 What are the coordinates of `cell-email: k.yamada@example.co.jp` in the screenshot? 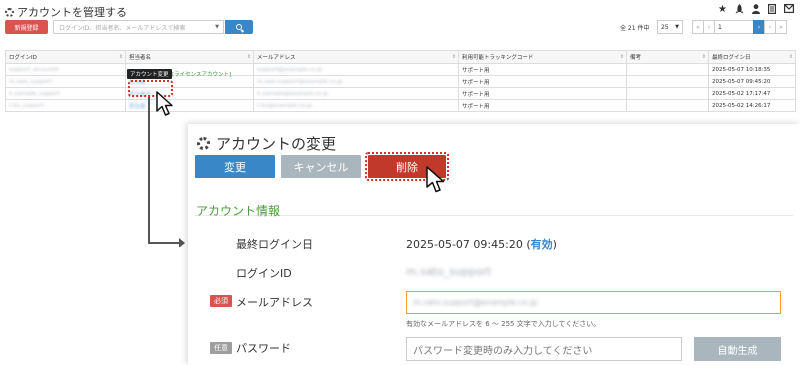 It's located at (356, 93).